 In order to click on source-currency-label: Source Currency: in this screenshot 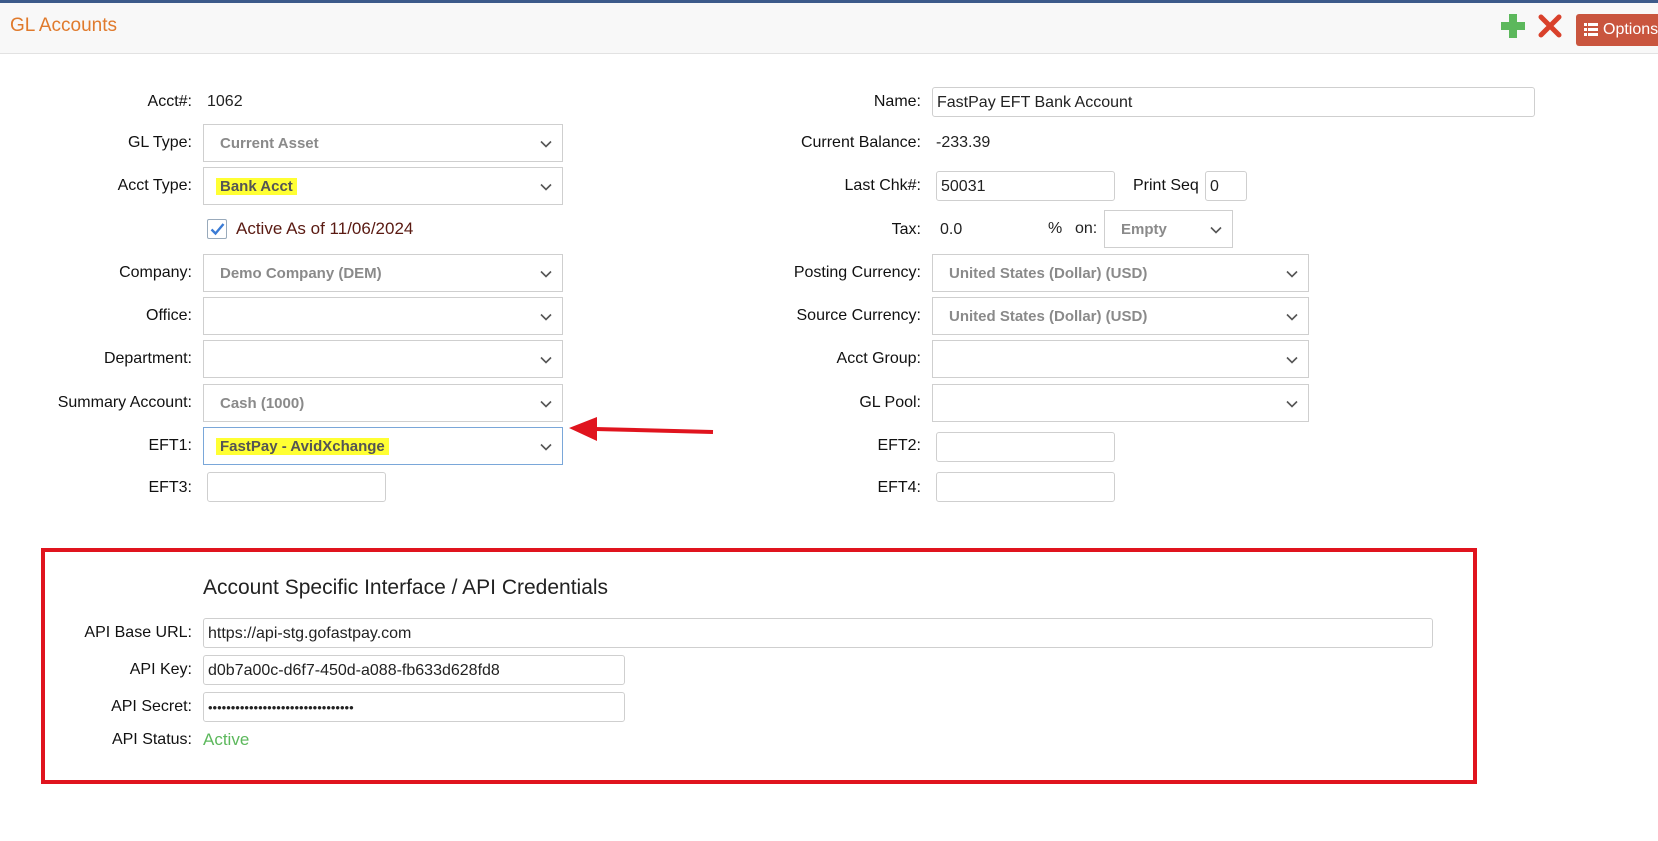, I will do `click(859, 315)`.